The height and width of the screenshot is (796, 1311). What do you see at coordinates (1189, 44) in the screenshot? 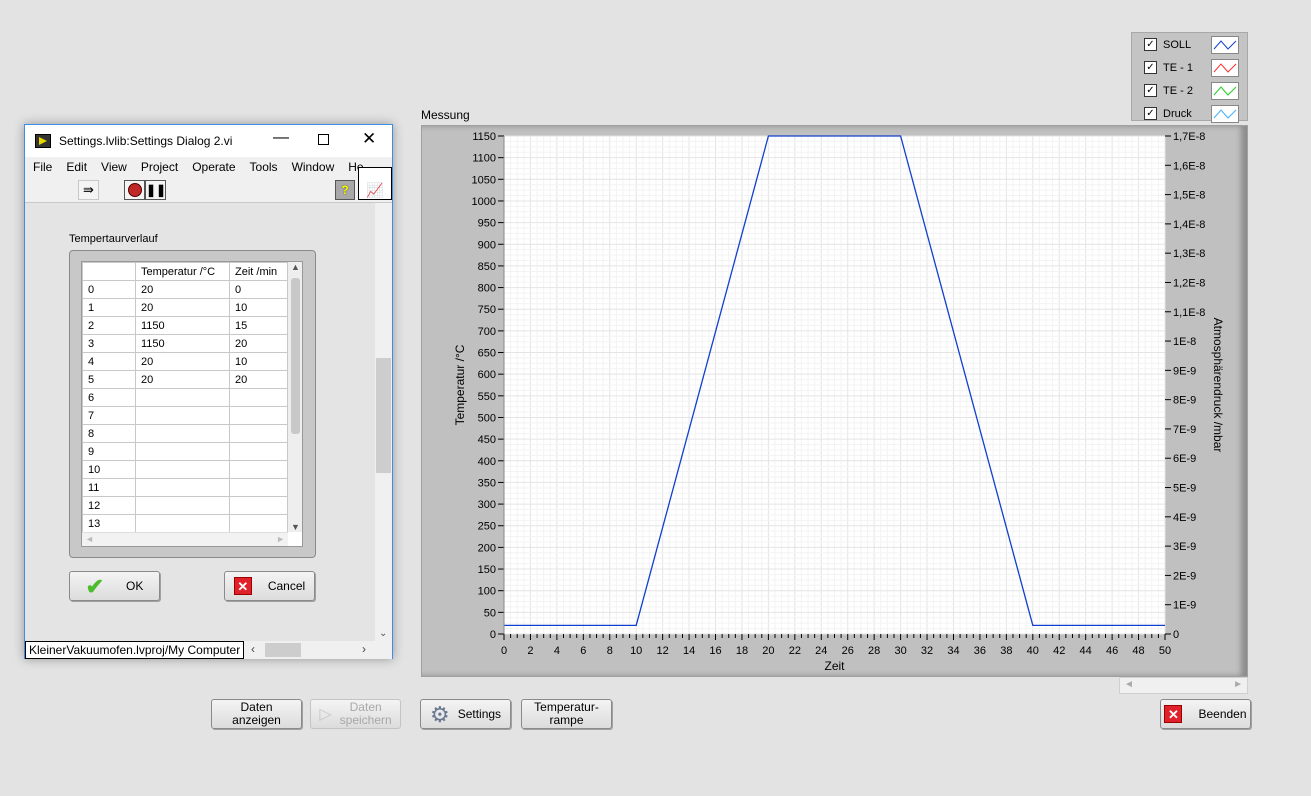
I see `legend-item: ✓ SOLL` at bounding box center [1189, 44].